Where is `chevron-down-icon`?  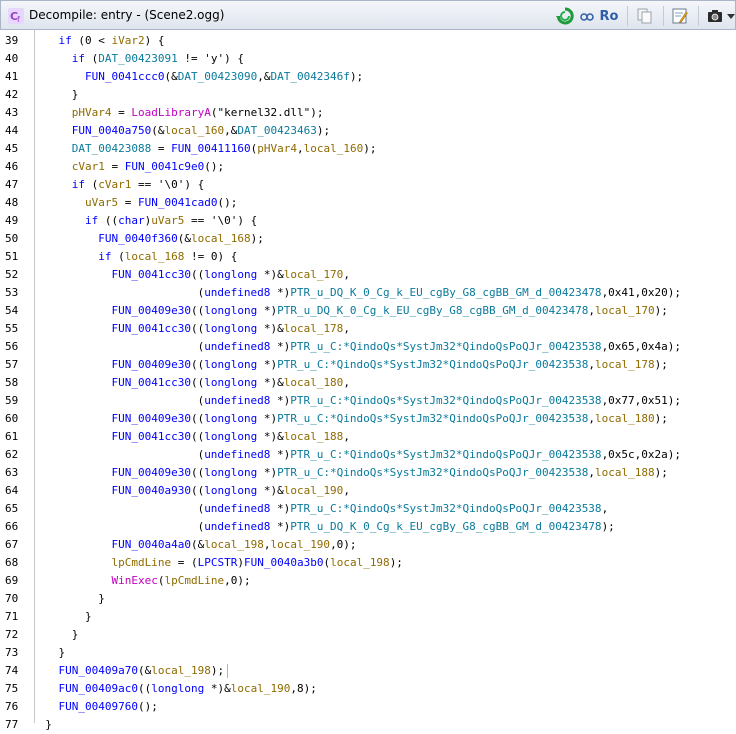 chevron-down-icon is located at coordinates (731, 16).